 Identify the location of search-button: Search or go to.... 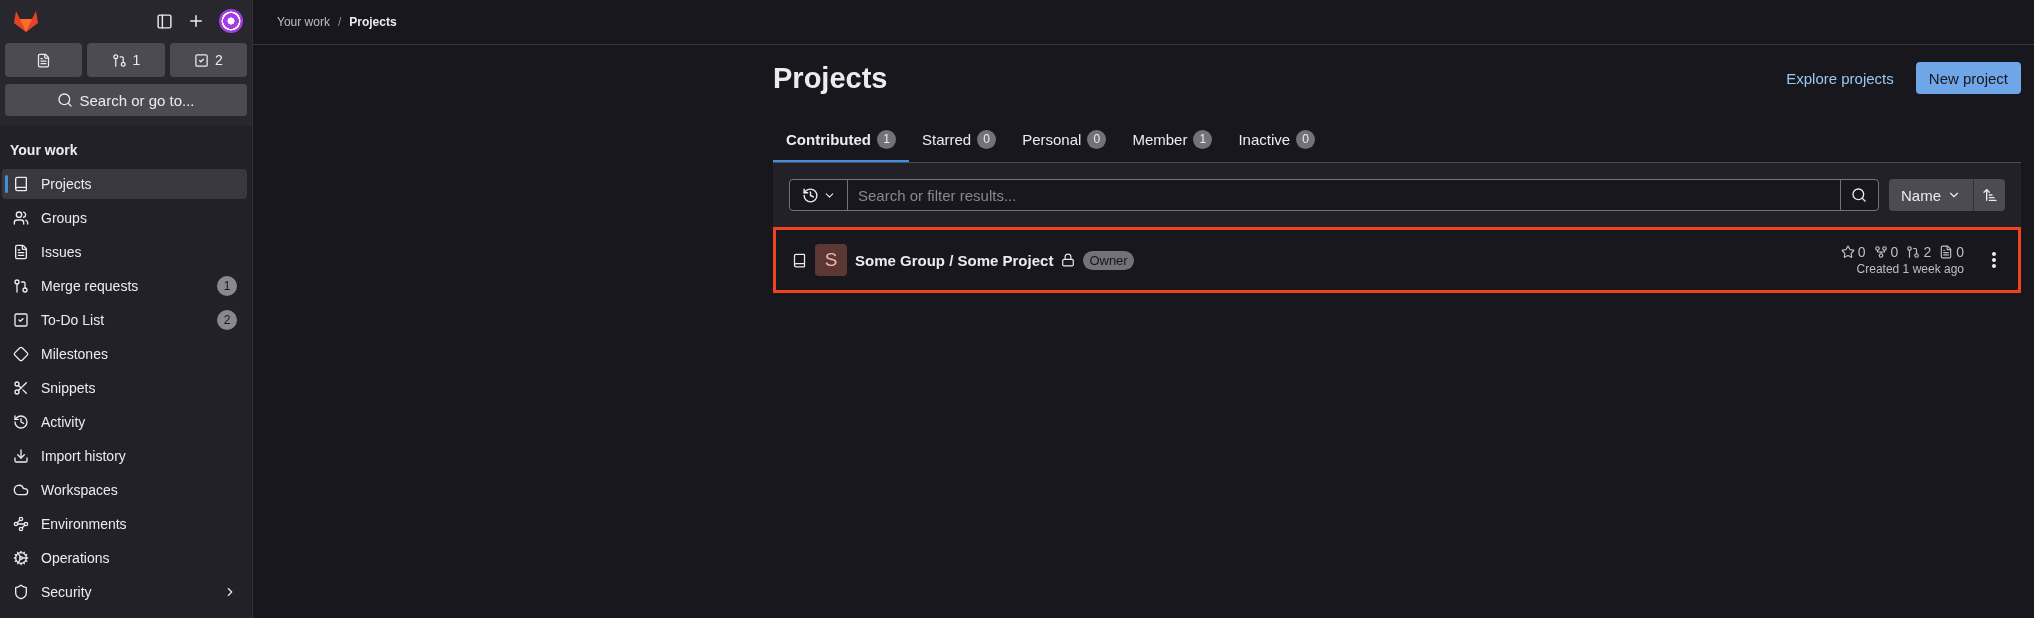
(126, 100).